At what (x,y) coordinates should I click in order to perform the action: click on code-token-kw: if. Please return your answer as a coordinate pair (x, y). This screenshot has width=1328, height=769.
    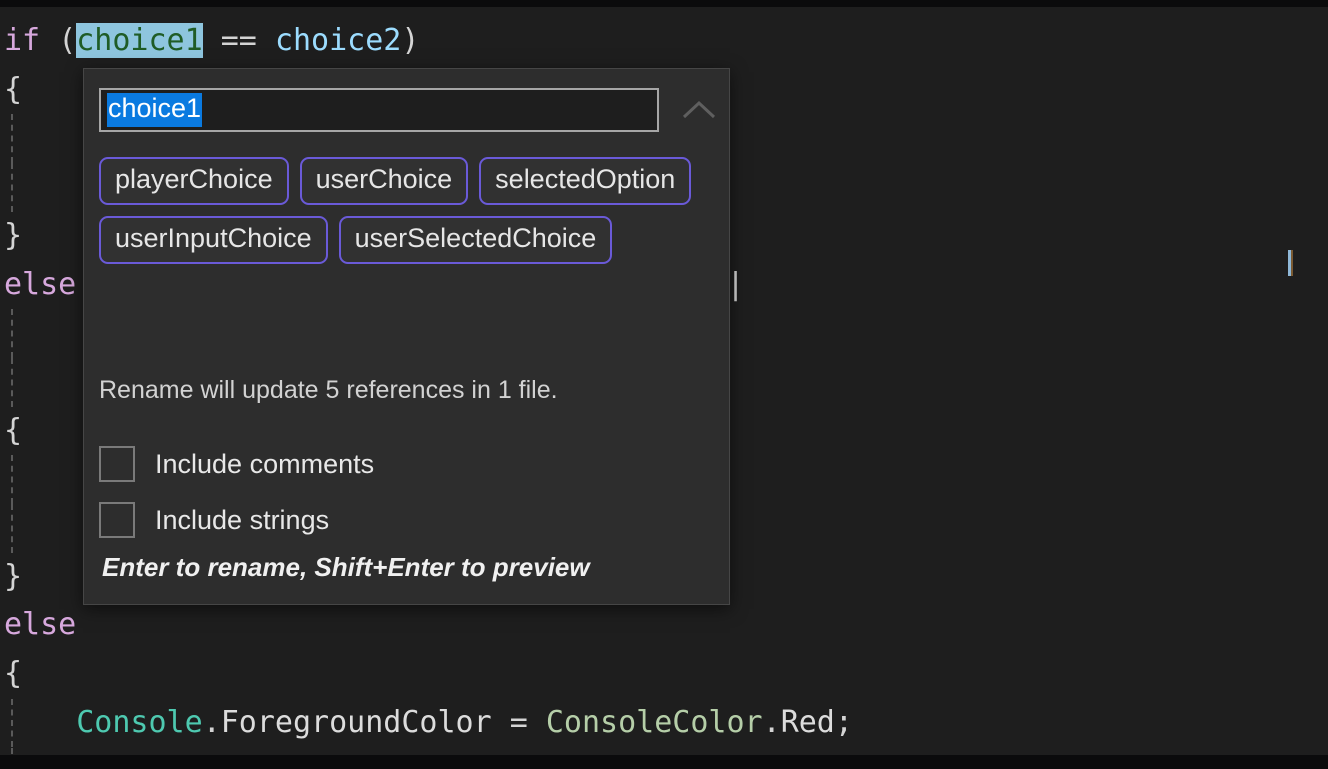
    Looking at the image, I should click on (22, 40).